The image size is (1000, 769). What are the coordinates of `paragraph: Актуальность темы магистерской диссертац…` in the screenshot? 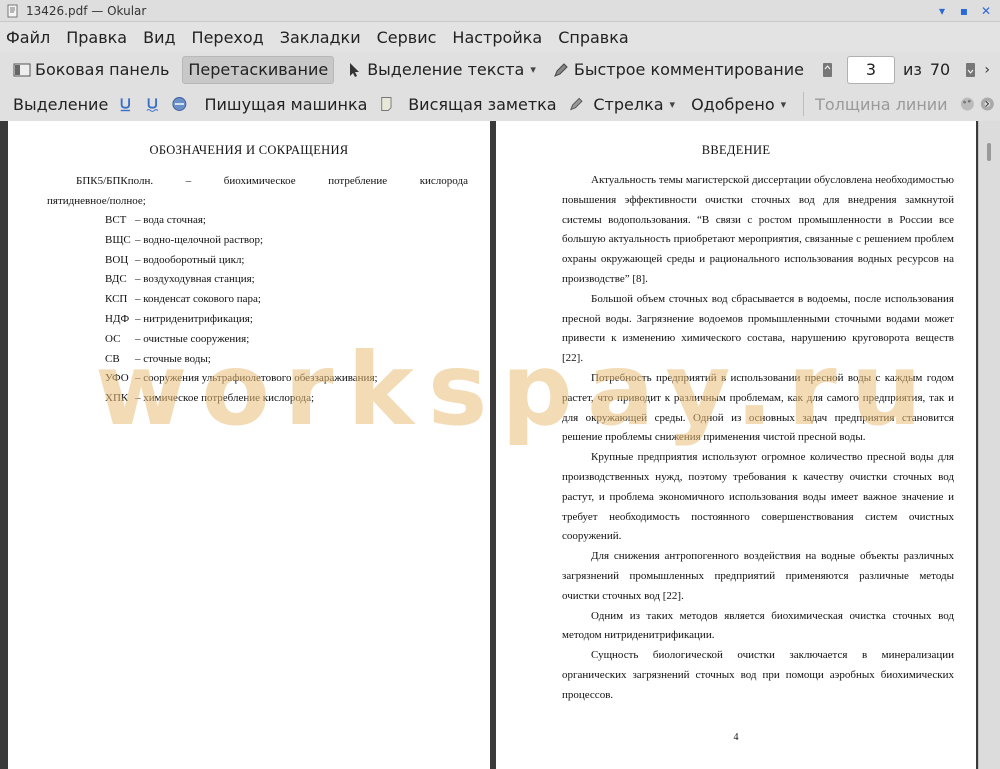 It's located at (758, 229).